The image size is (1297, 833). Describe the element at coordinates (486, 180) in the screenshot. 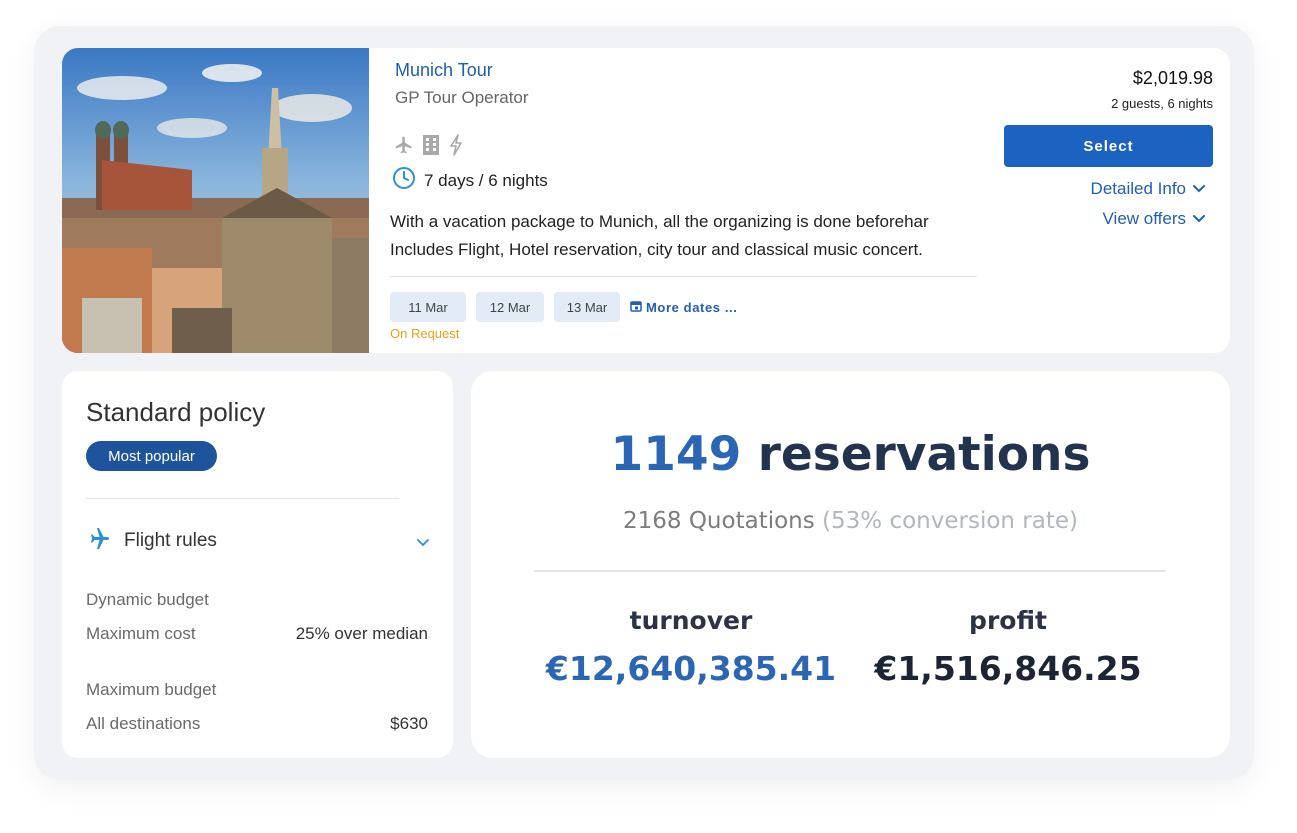

I see `duration-text: 7 days / 6 nights` at that location.